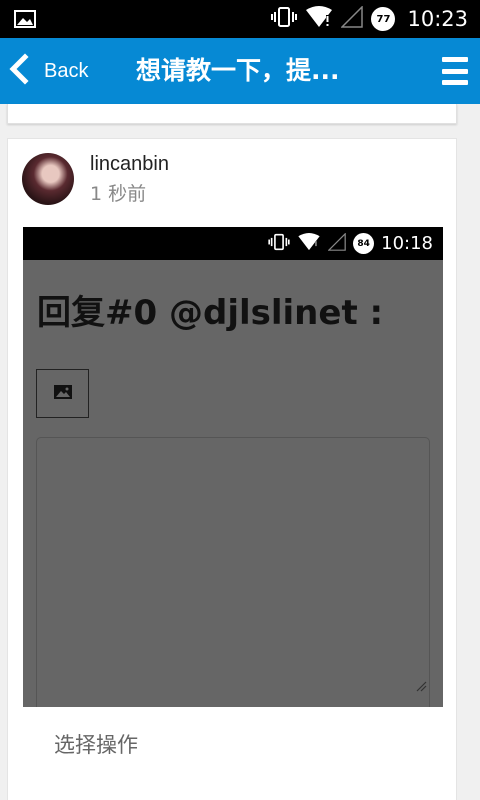 The height and width of the screenshot is (800, 480). I want to click on battery-icon: 84, so click(364, 243).